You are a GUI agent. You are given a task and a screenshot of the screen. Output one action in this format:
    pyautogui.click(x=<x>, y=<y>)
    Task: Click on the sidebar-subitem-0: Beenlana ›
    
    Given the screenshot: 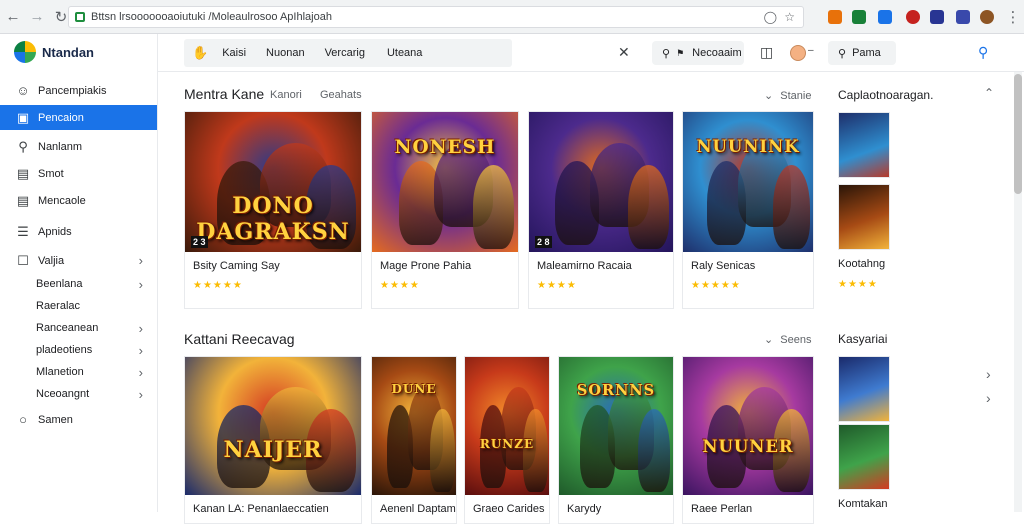 What is the action you would take?
    pyautogui.click(x=78, y=284)
    